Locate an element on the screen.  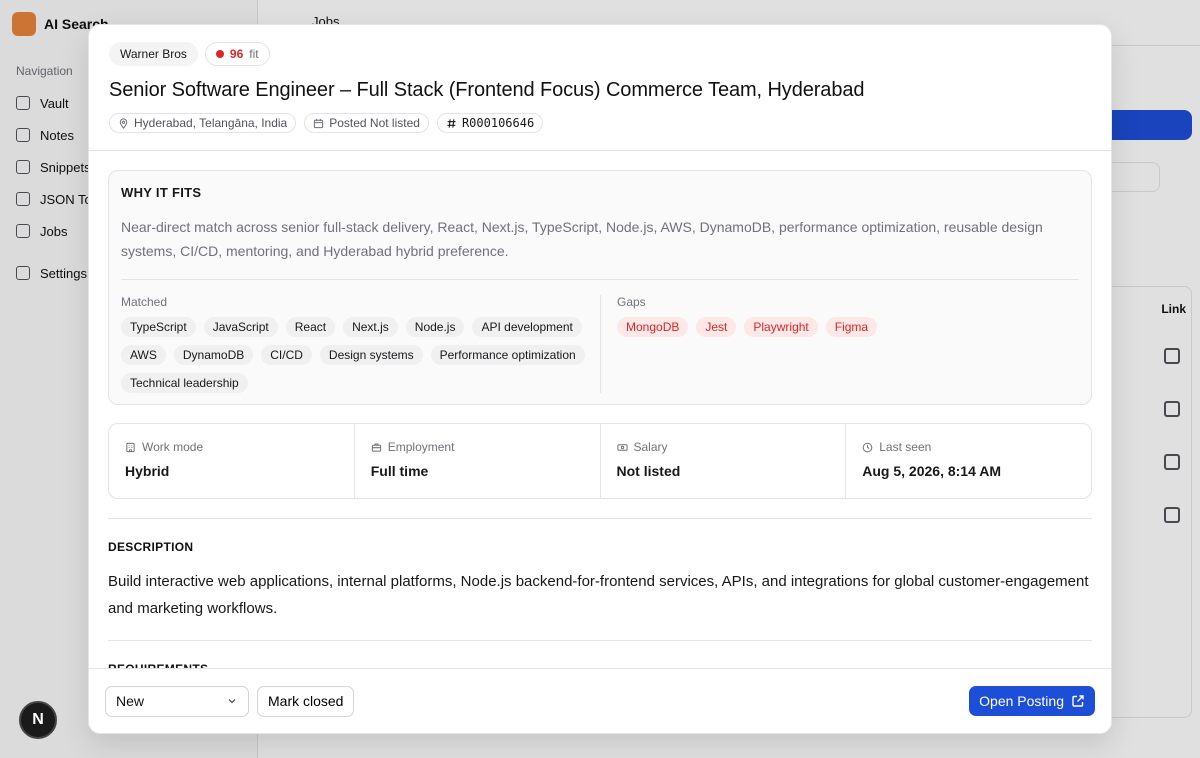
matched-skill-chip: Performance optimization is located at coordinates (507, 355).